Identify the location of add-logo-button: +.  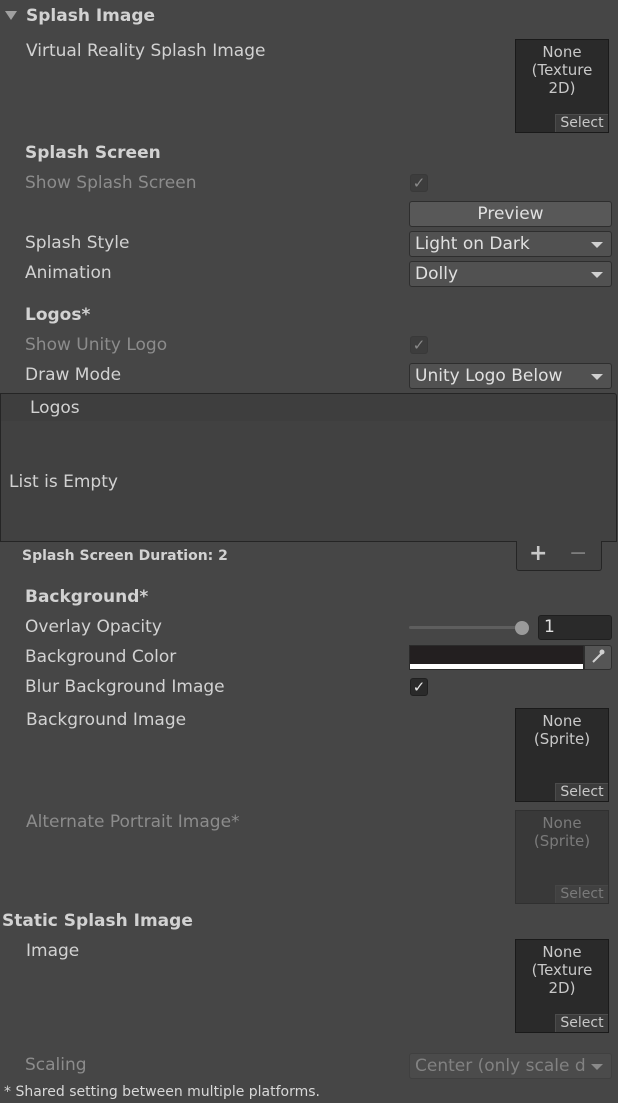
(538, 554).